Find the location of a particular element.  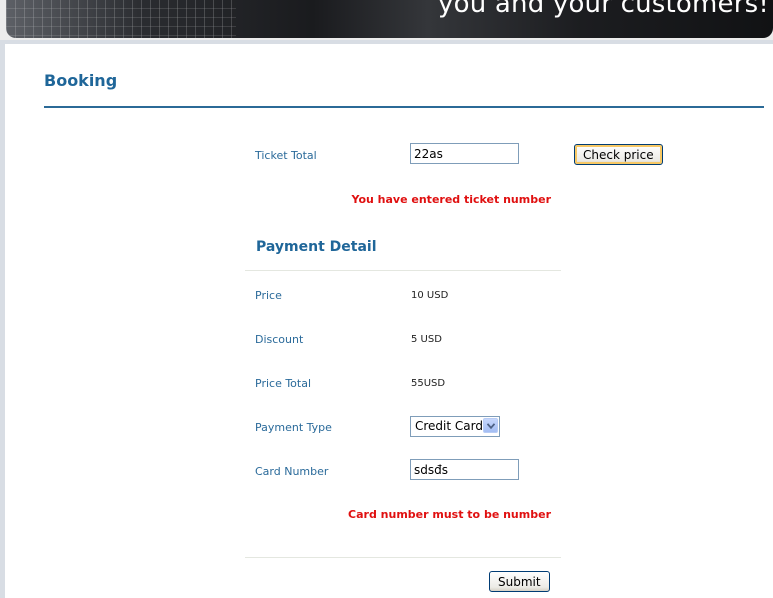

chevron-down-icon is located at coordinates (490, 425).